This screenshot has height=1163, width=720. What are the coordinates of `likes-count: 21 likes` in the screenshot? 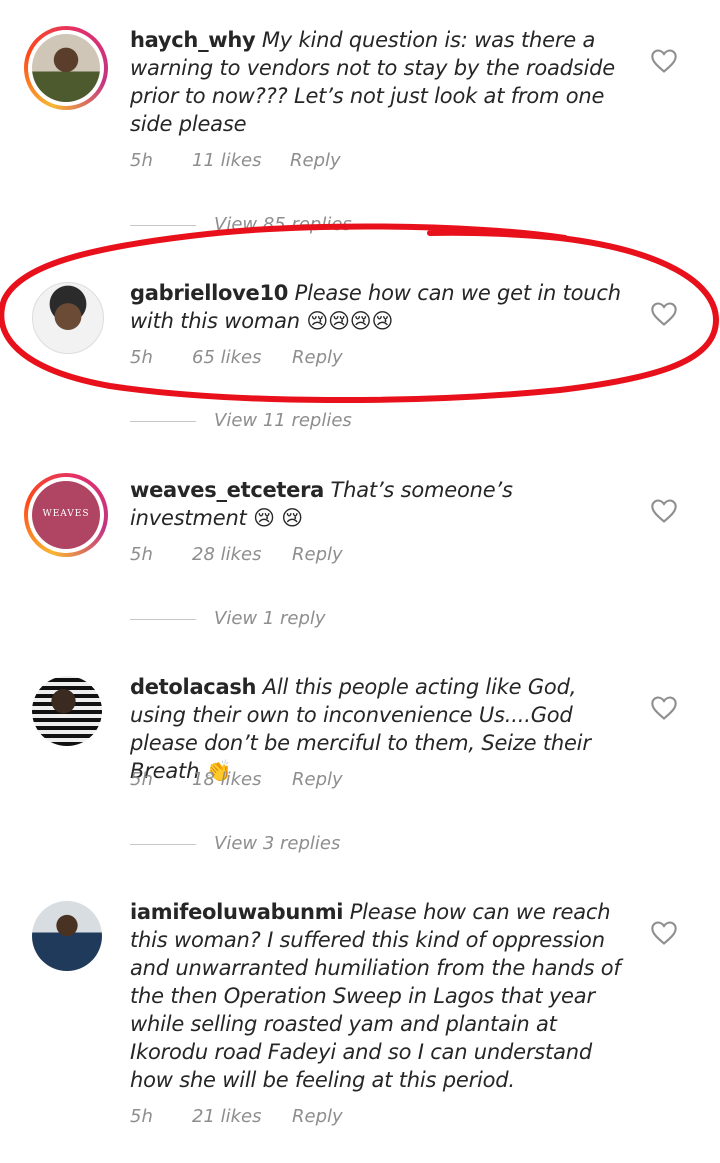 It's located at (227, 1116).